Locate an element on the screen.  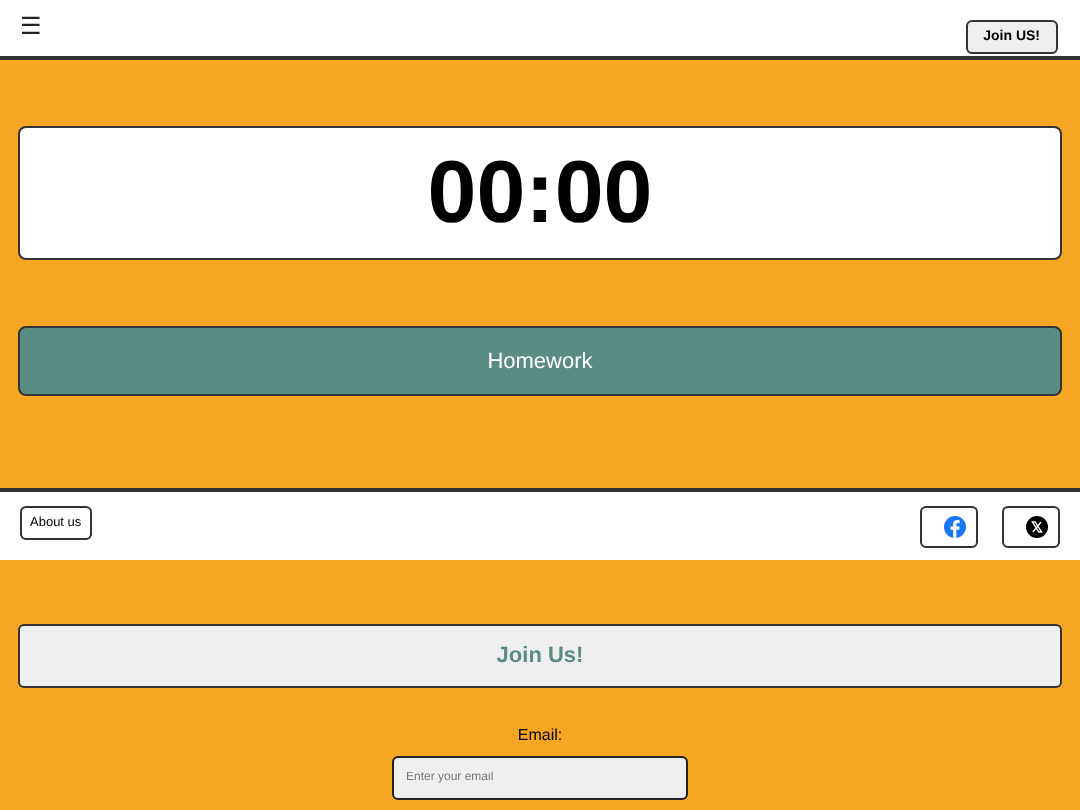
menu-icon: ☰ is located at coordinates (31, 26).